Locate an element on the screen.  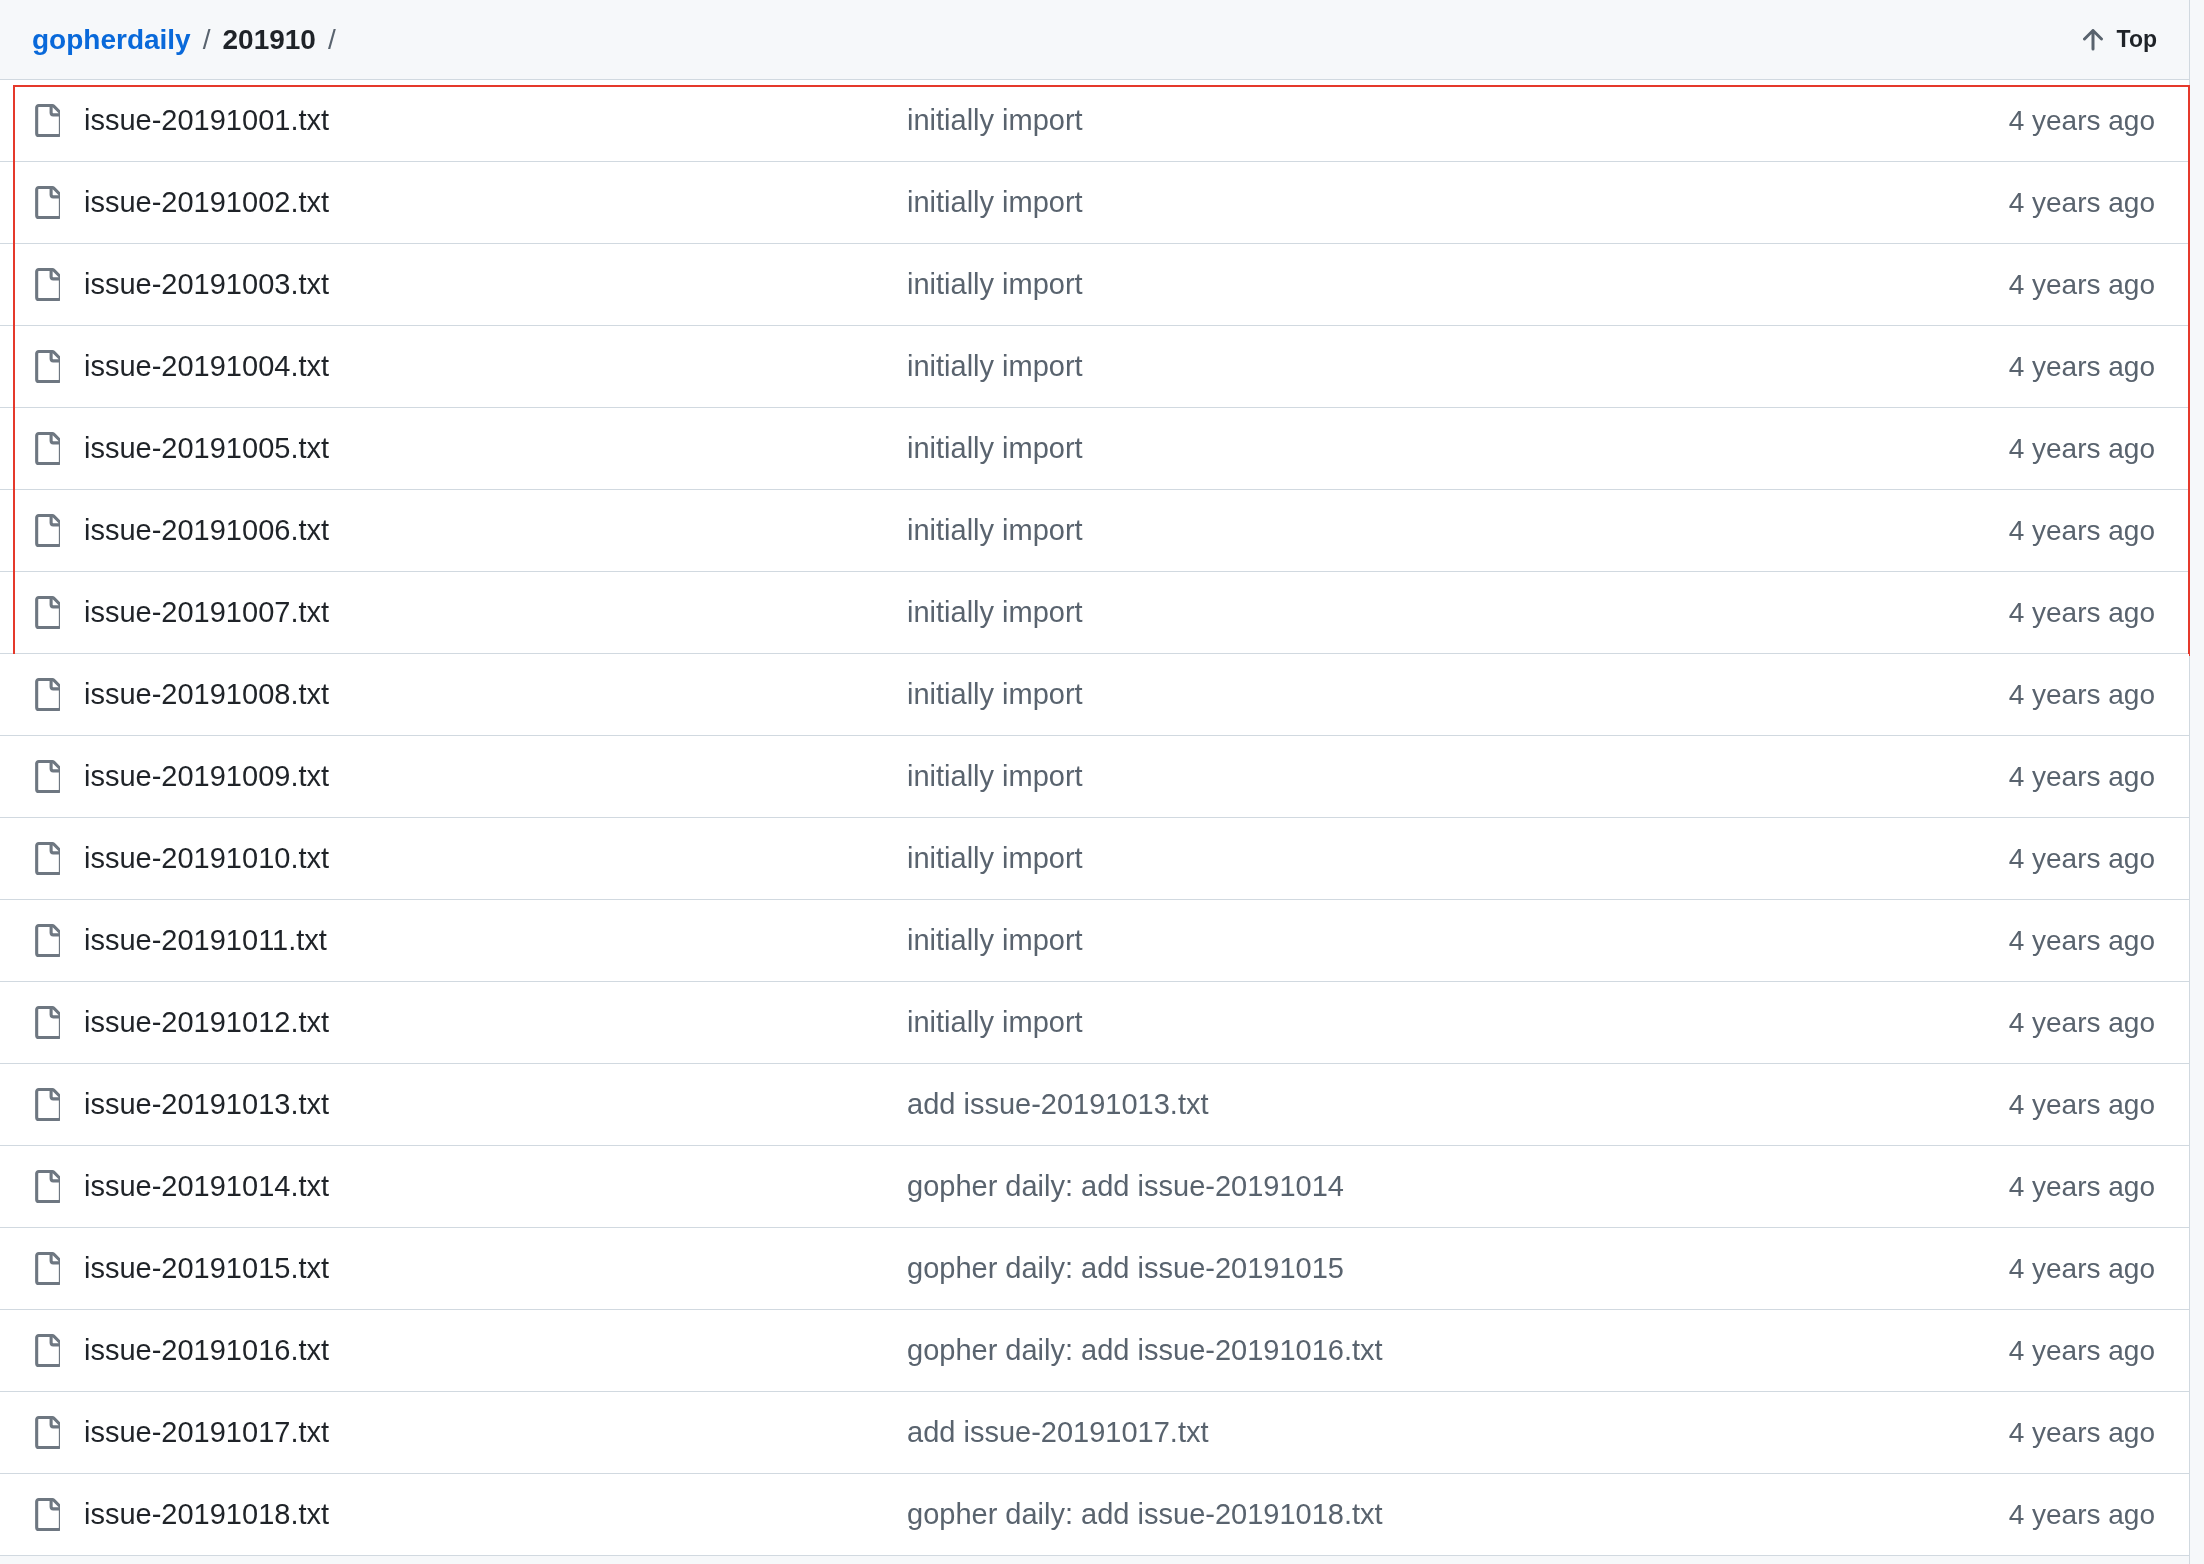
file-link: issue-20191009.txt is located at coordinates (207, 776).